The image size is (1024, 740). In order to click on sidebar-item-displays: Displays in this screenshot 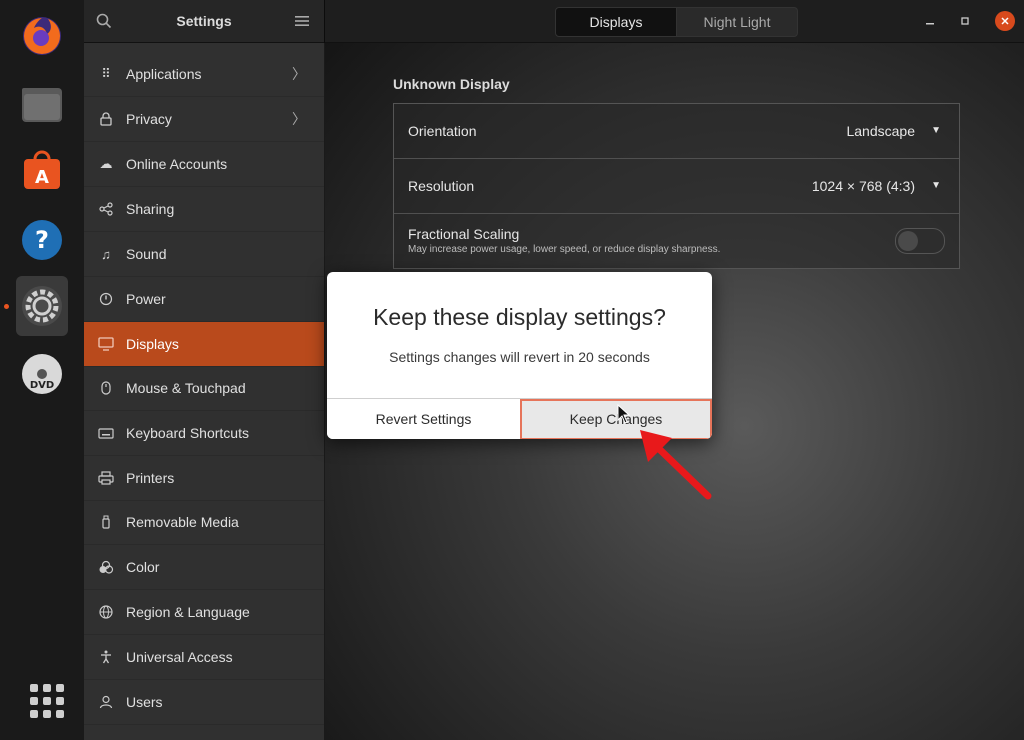, I will do `click(204, 344)`.